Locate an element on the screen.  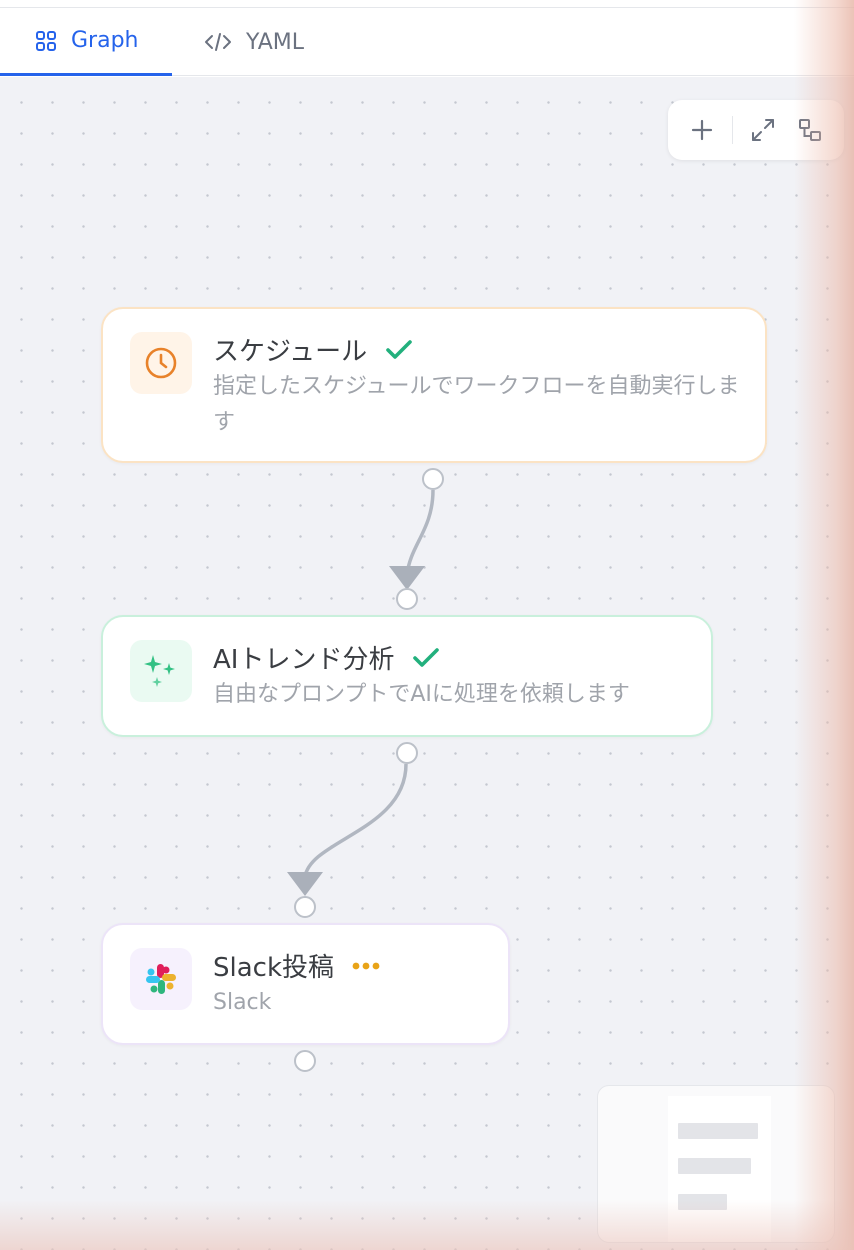
canvas-controls is located at coordinates (756, 130).